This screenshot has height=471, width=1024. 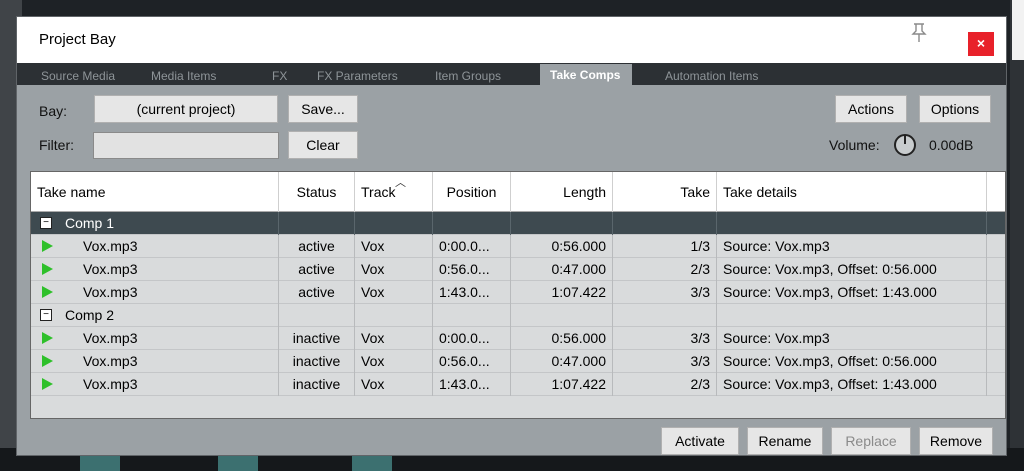 What do you see at coordinates (394, 192) in the screenshot?
I see `column-header-track: Track` at bounding box center [394, 192].